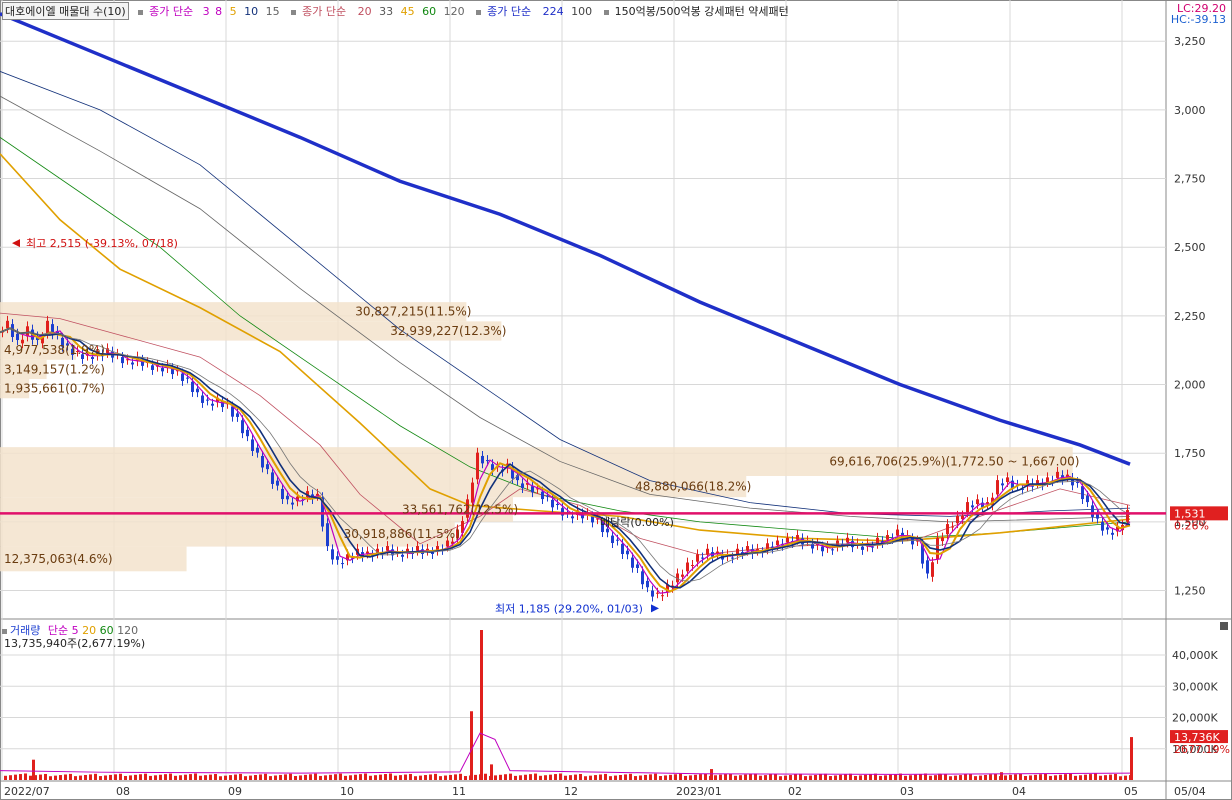 The height and width of the screenshot is (800, 1232). Describe the element at coordinates (54, 350) in the screenshot. I see `volume-profile-label: 4,977,538(1.9%)` at that location.